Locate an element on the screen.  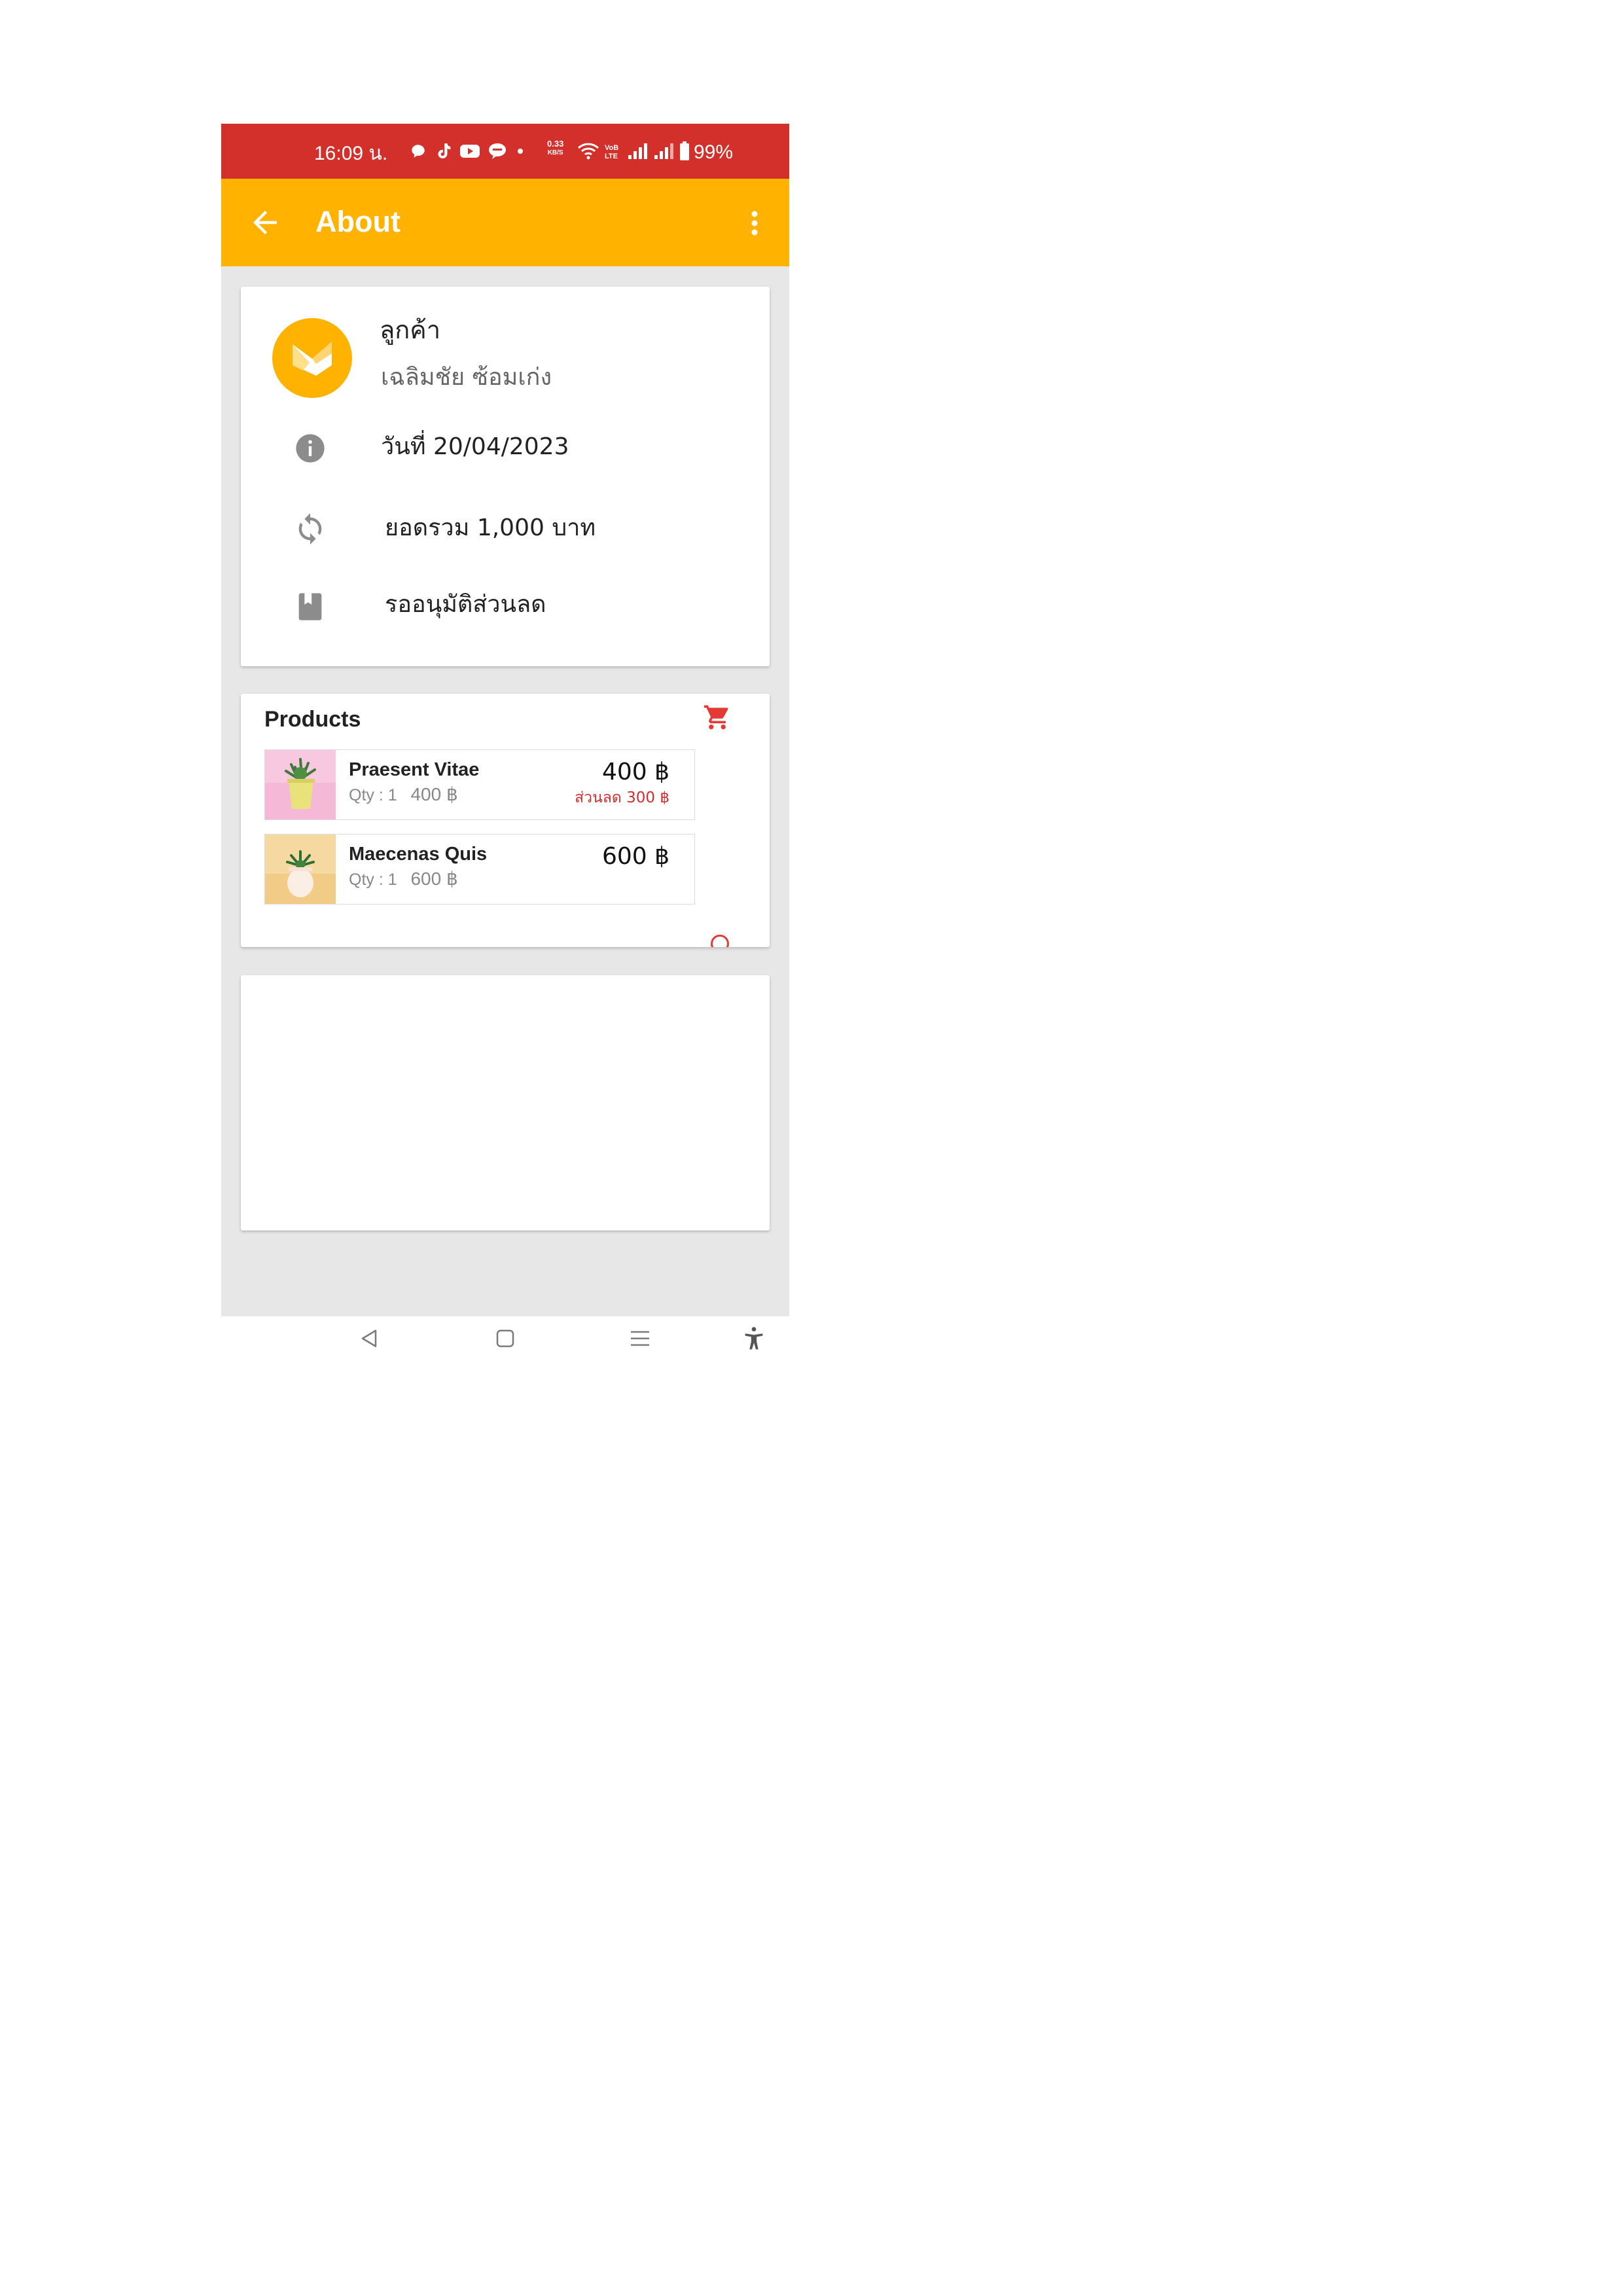
product-item: Maecenas Quis Qty : 1 600 ฿ 600 ฿ is located at coordinates (479, 869).